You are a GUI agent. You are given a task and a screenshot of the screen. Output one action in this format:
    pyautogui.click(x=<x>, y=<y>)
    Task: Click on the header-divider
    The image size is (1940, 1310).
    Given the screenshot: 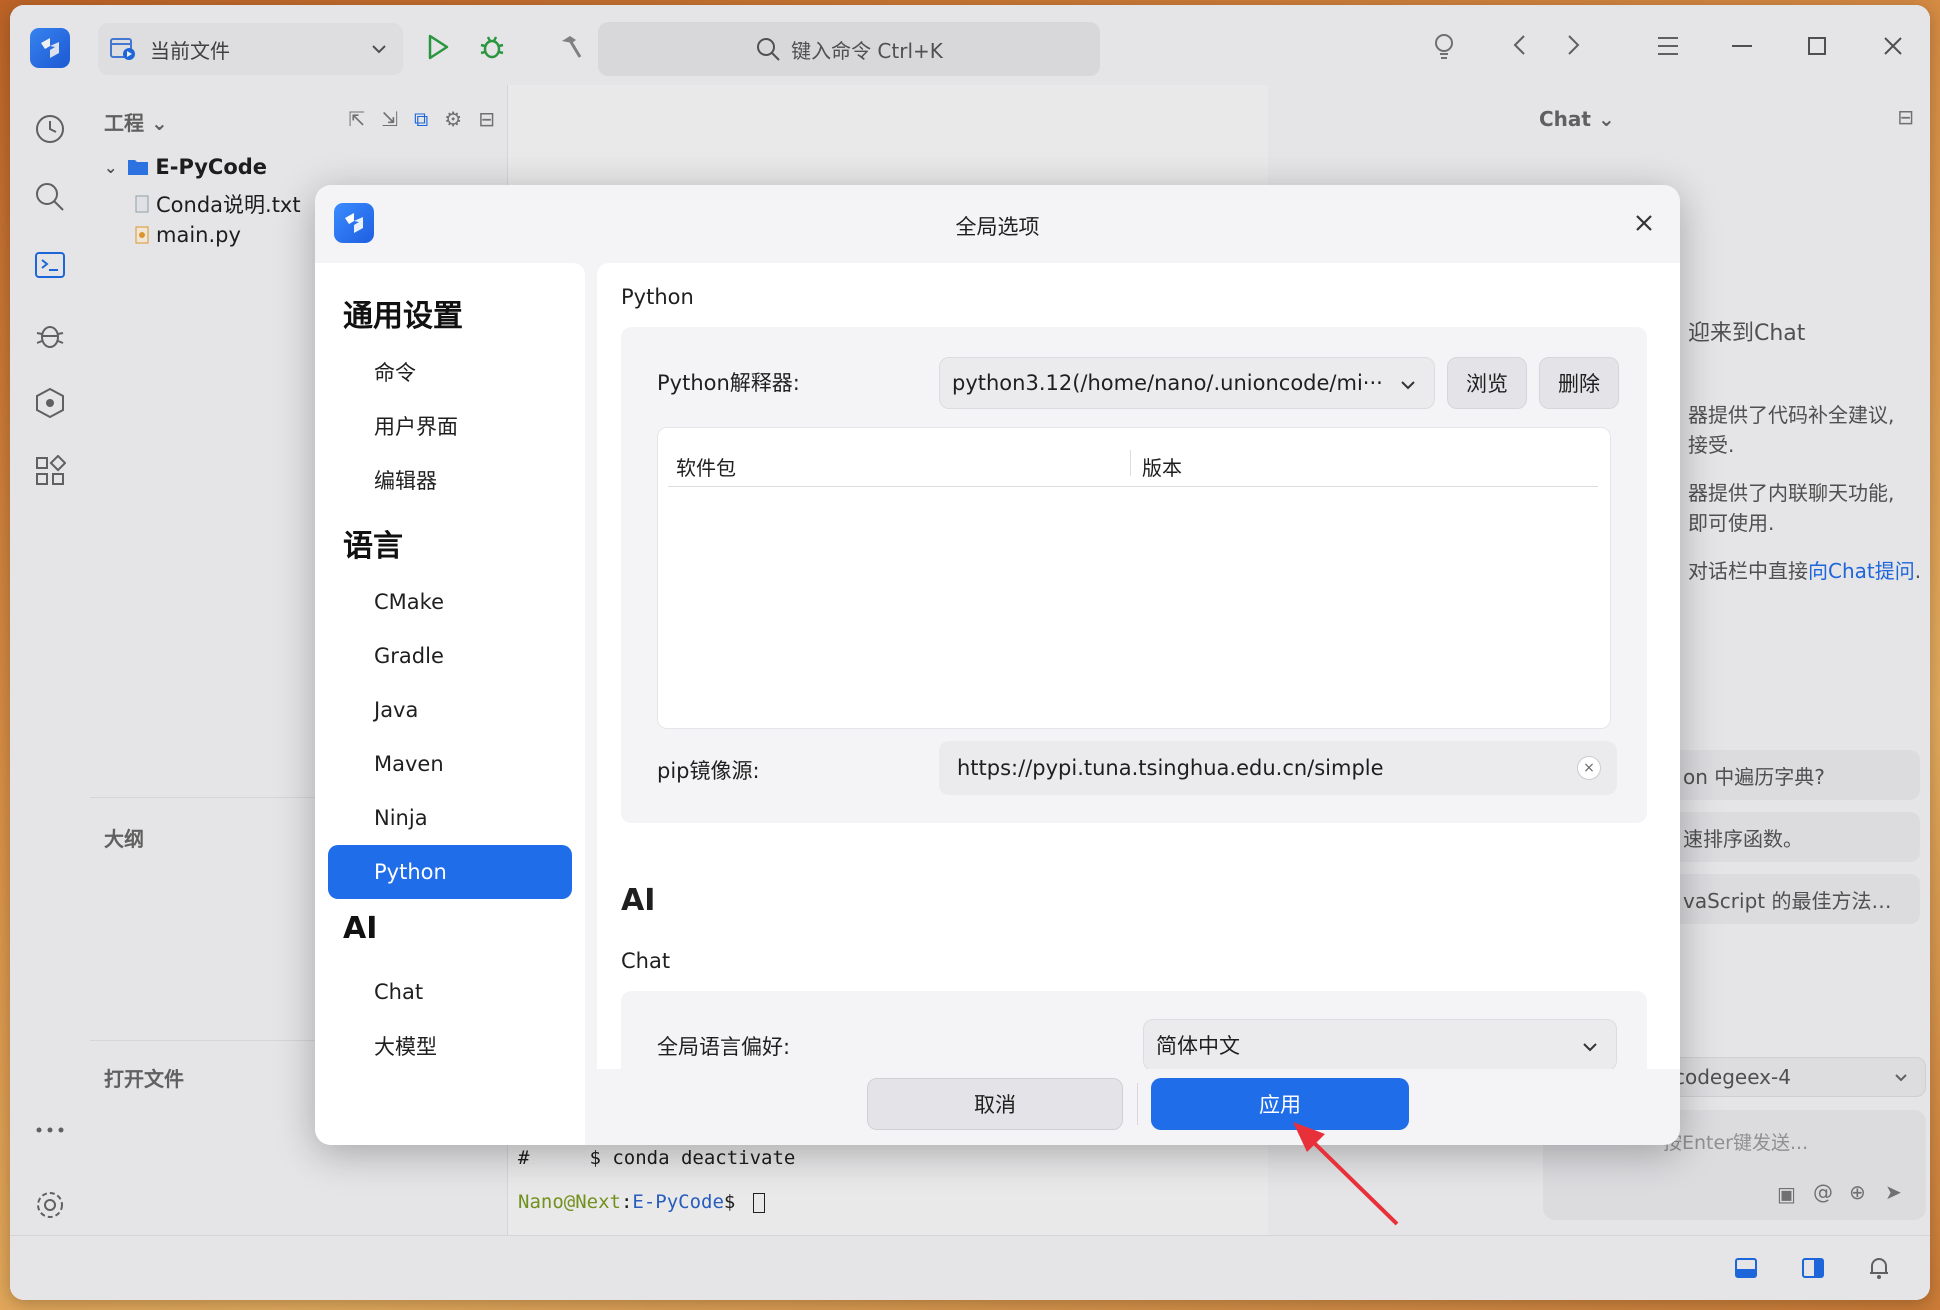 What is the action you would take?
    pyautogui.click(x=1133, y=486)
    